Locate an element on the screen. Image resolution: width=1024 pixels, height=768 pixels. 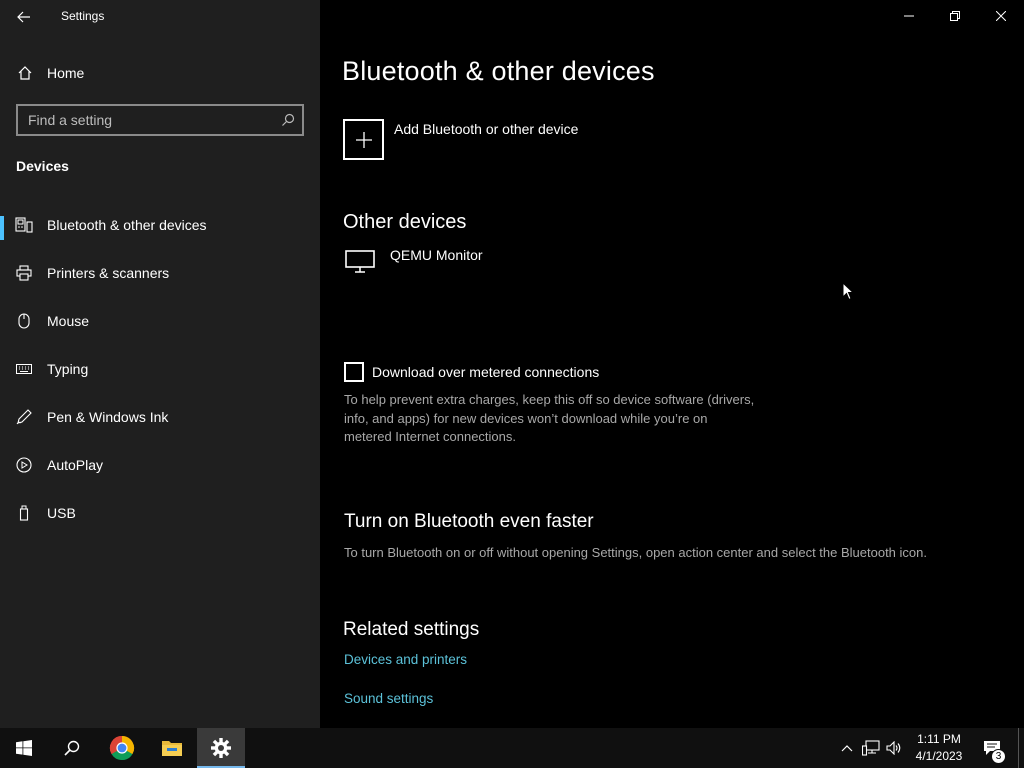
sidebar-item-label: Mouse is located at coordinates (68, 321).